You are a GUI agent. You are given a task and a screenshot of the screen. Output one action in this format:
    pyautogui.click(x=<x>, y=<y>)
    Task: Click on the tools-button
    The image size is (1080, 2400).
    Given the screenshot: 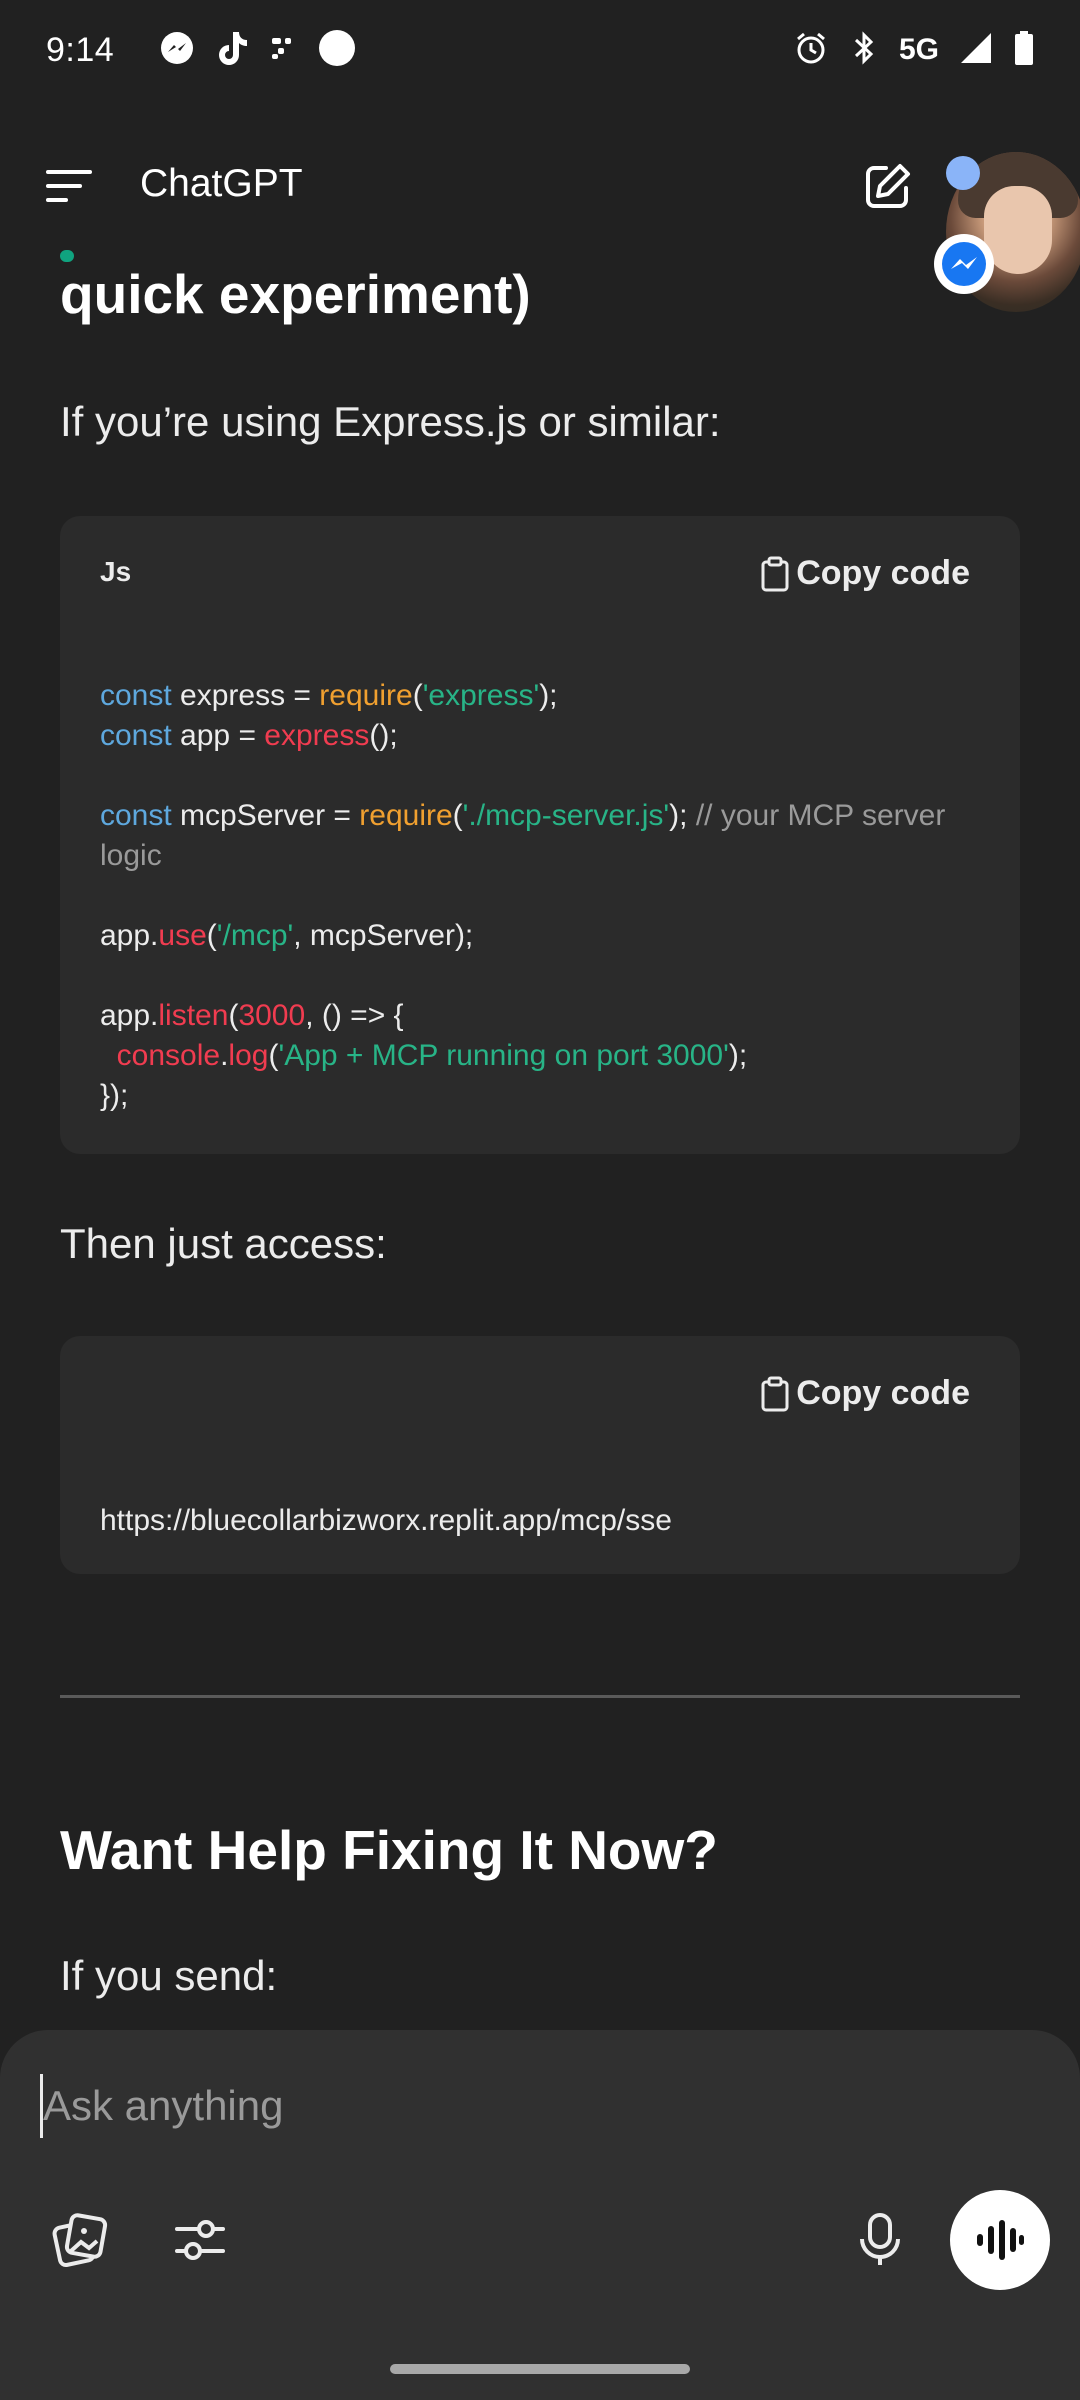 What is the action you would take?
    pyautogui.click(x=200, y=2240)
    